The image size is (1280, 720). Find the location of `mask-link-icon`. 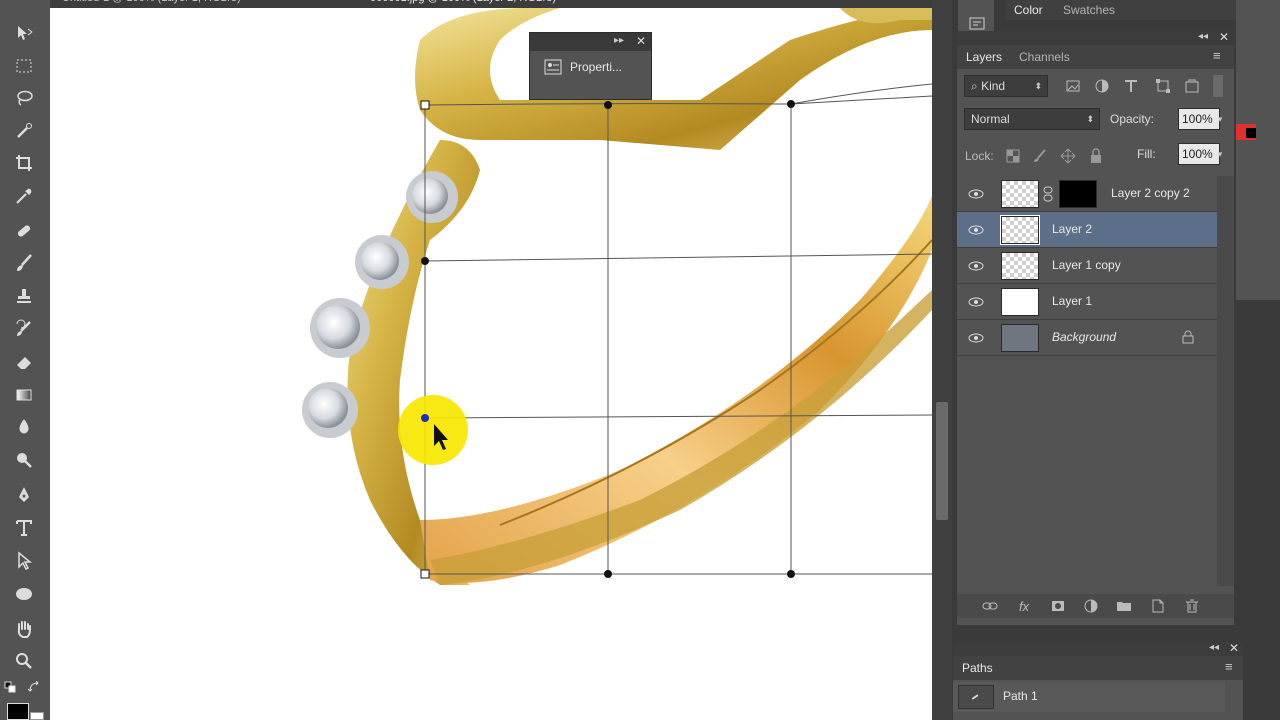

mask-link-icon is located at coordinates (1048, 194).